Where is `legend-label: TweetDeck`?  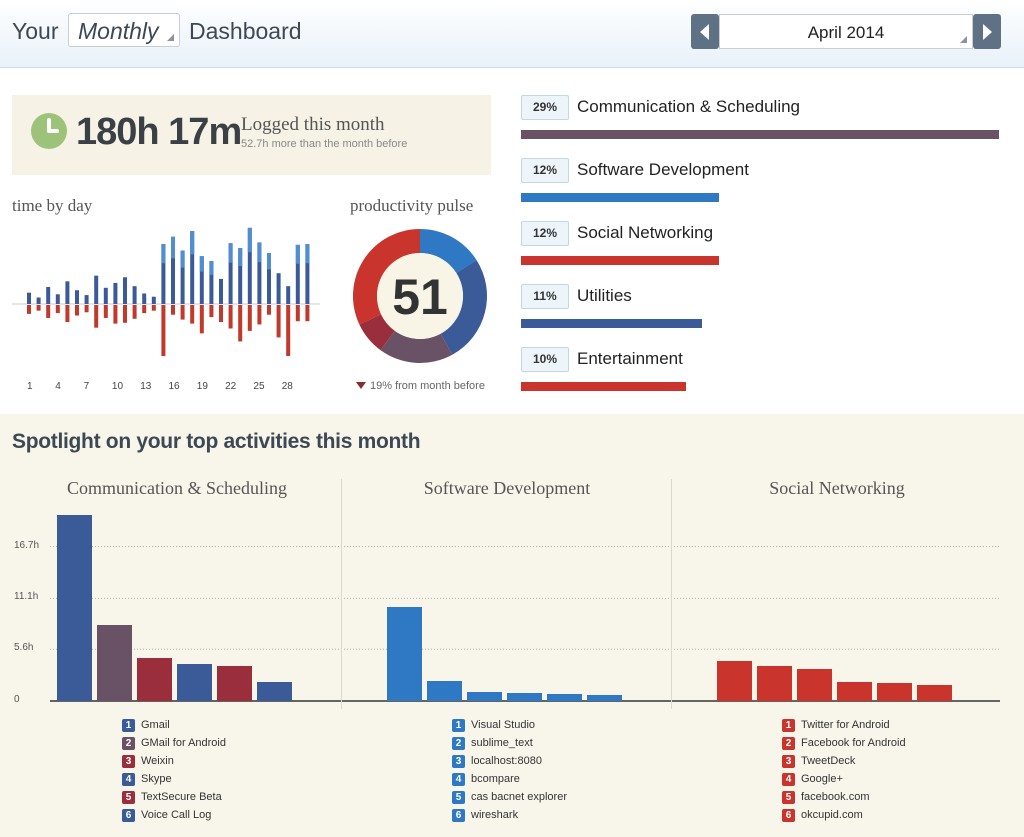 legend-label: TweetDeck is located at coordinates (828, 761).